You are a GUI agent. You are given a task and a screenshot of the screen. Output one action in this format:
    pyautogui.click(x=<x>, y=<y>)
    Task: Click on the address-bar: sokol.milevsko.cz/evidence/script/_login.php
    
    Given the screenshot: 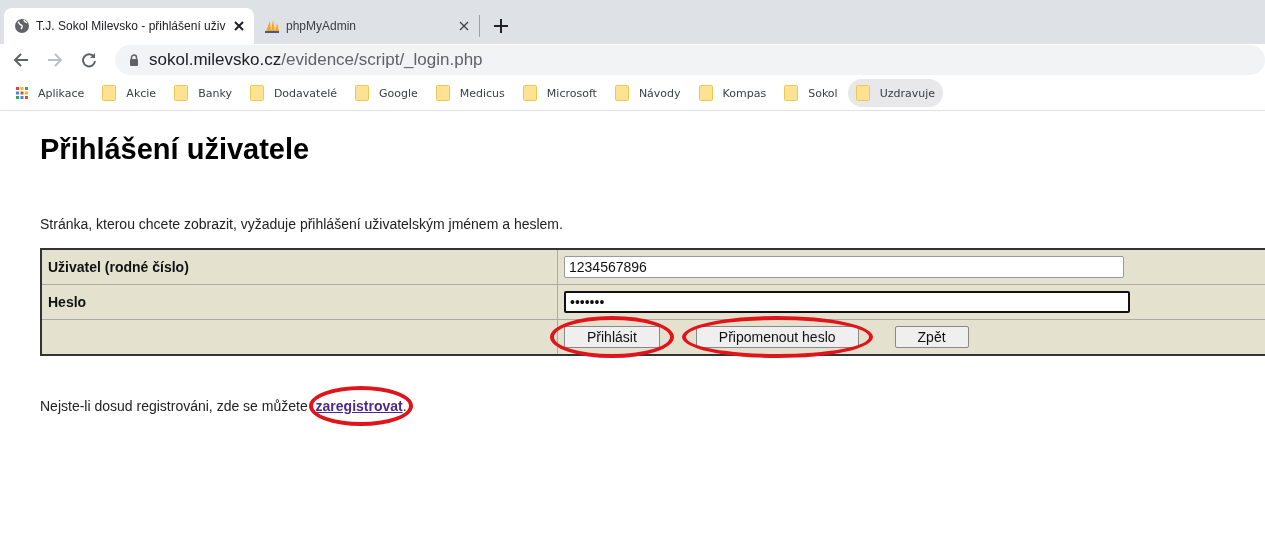 What is the action you would take?
    pyautogui.click(x=690, y=60)
    